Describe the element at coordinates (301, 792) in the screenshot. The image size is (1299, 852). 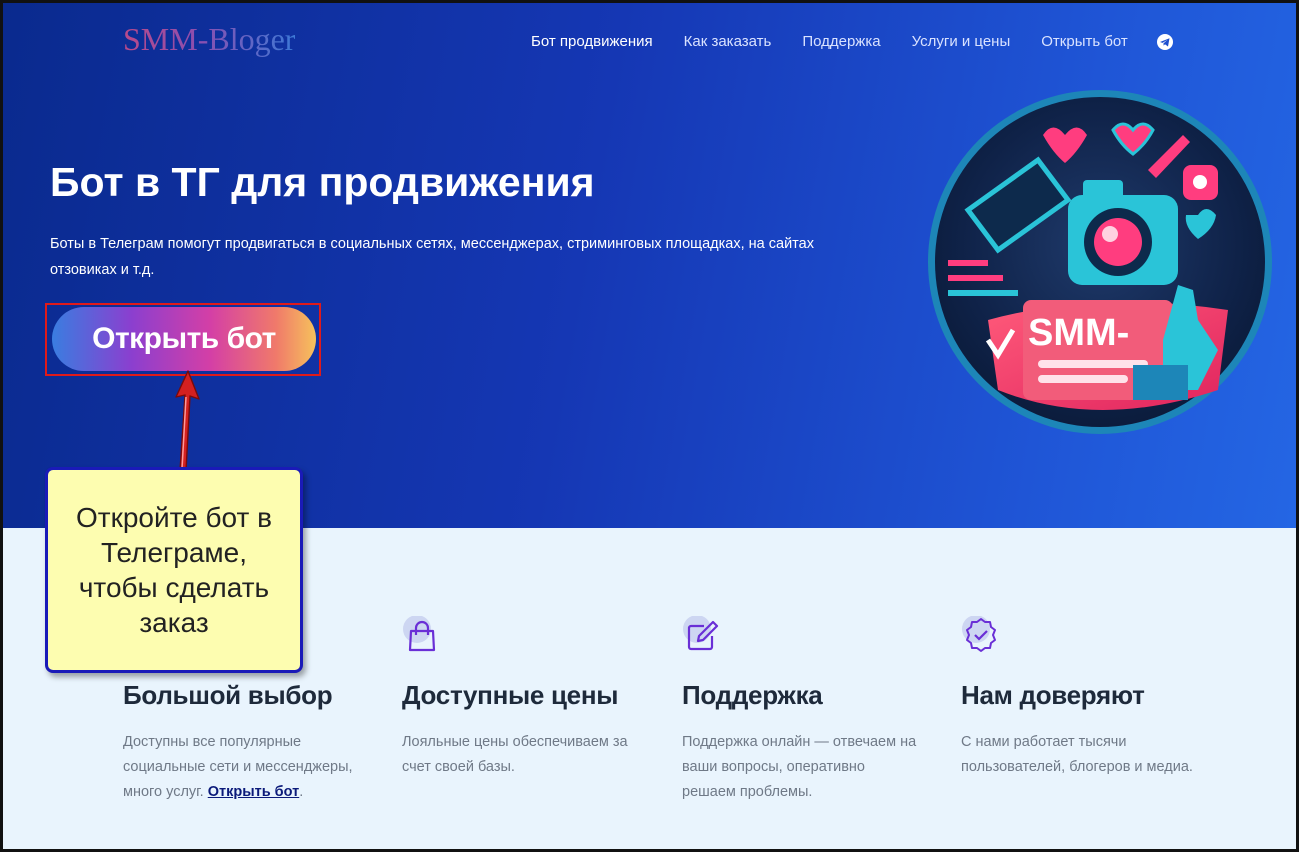
I see `link-suffix: .` at that location.